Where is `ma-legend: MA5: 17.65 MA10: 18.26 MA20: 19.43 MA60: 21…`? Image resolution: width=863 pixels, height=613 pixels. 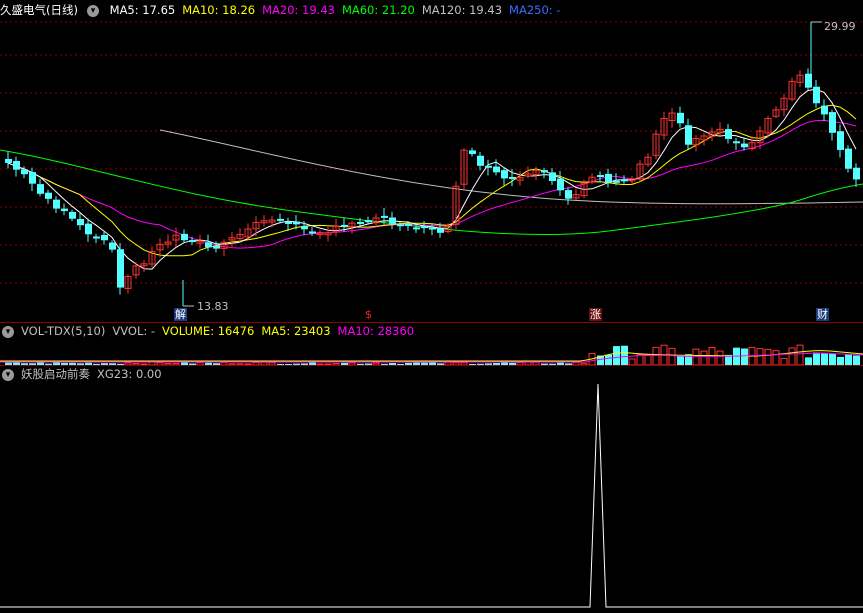
ma-legend: MA5: 17.65 MA10: 18.26 MA20: 19.43 MA60: 21… is located at coordinates (339, 10).